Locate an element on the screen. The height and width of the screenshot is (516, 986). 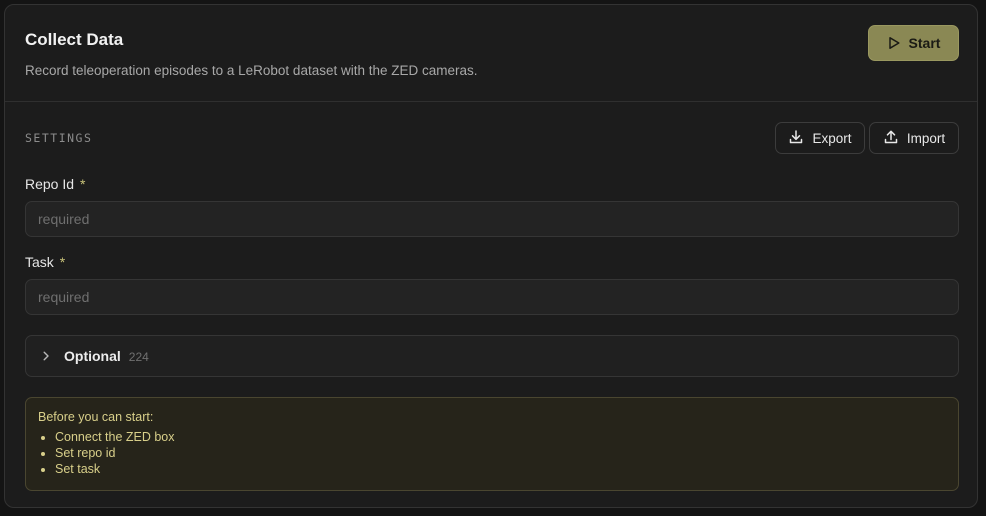
task-label: Task * is located at coordinates (45, 262).